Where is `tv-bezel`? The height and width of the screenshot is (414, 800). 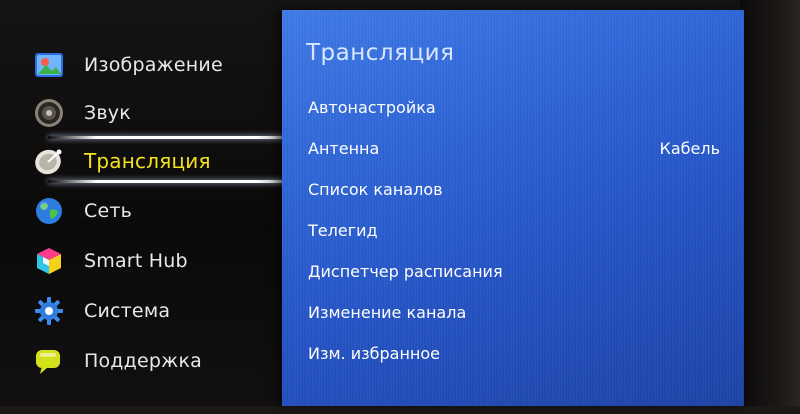 tv-bezel is located at coordinates (770, 207).